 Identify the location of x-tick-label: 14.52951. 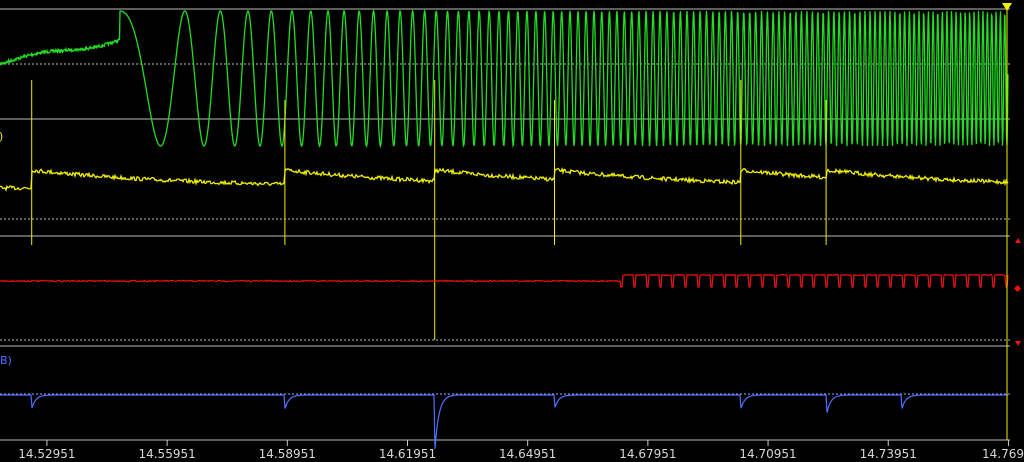
(46, 454).